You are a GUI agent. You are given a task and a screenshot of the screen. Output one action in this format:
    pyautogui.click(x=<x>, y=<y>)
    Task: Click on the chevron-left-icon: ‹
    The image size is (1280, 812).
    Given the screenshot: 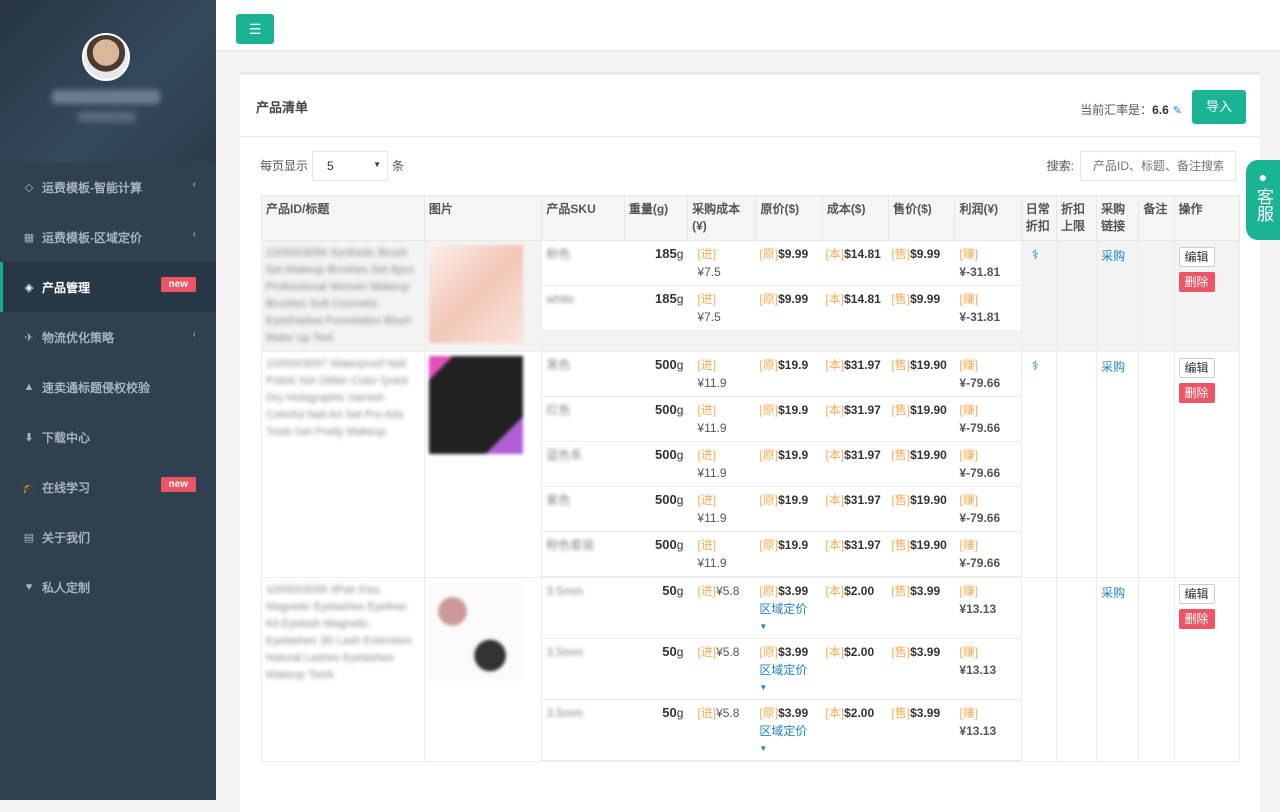 What is the action you would take?
    pyautogui.click(x=194, y=184)
    